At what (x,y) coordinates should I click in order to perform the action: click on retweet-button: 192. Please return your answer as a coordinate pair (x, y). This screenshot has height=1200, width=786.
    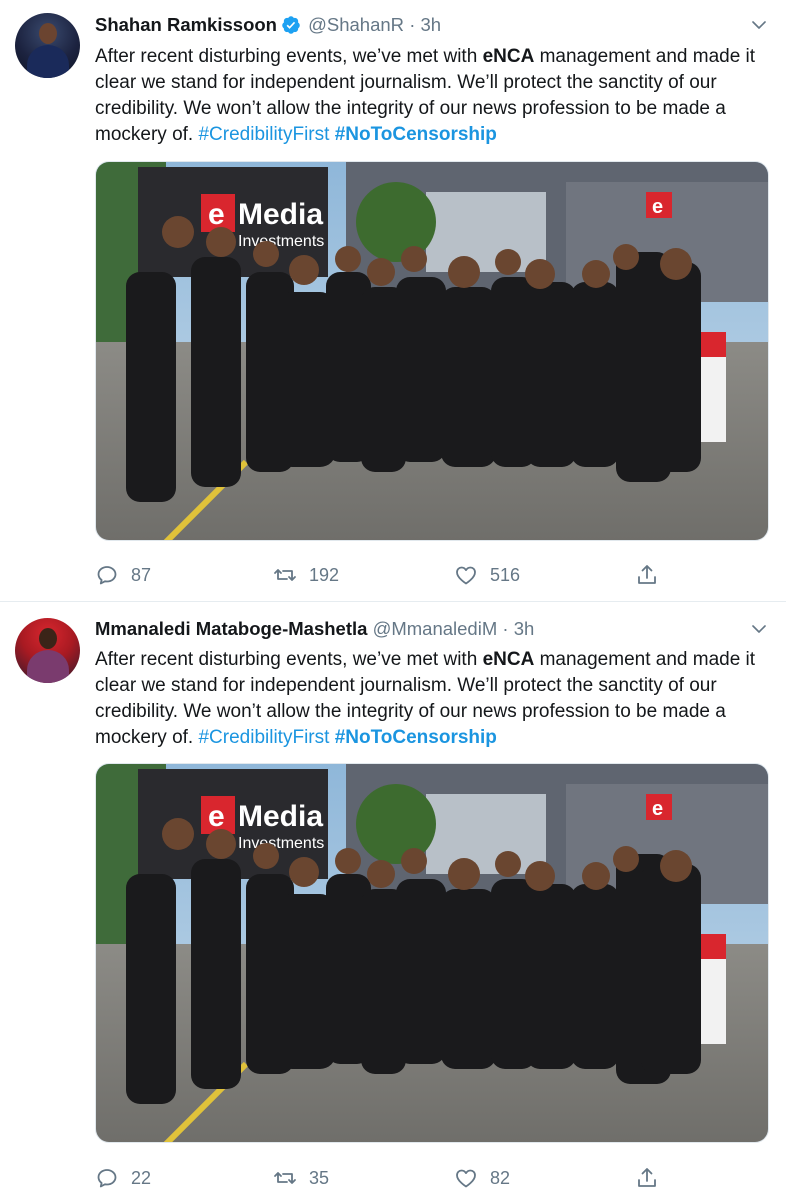
    Looking at the image, I should click on (306, 575).